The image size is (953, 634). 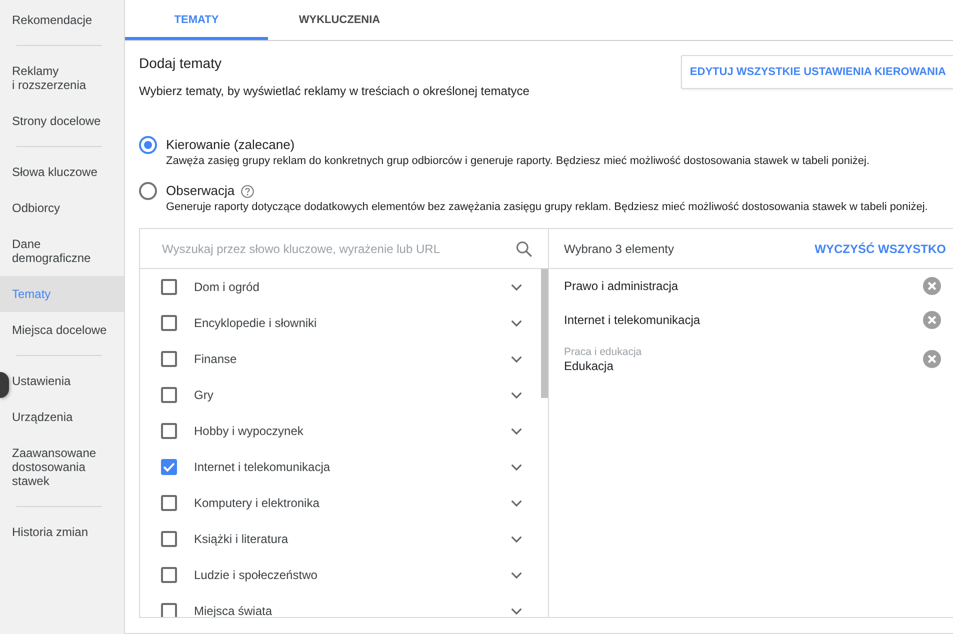 What do you see at coordinates (215, 359) in the screenshot?
I see `topic-label: Finanse` at bounding box center [215, 359].